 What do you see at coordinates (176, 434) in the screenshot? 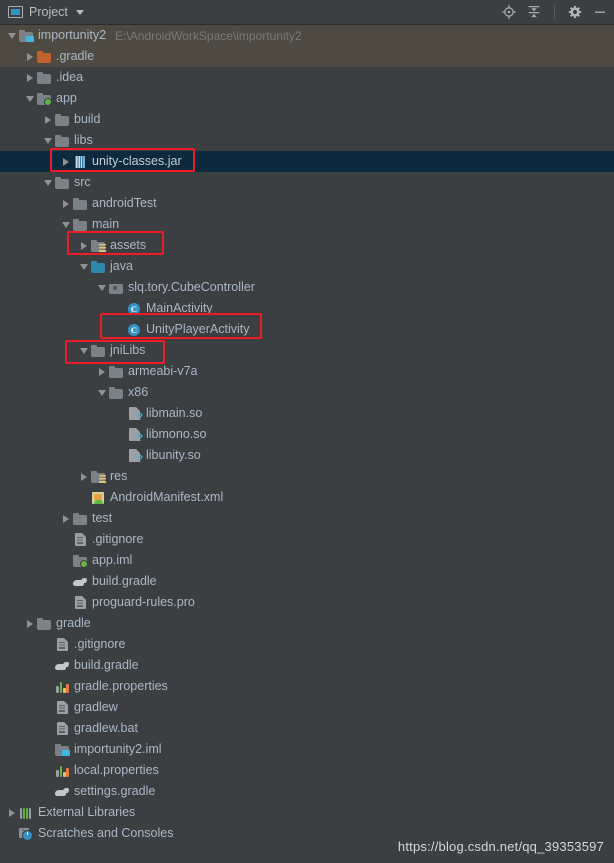
I see `tree-row-label: libmono.so` at bounding box center [176, 434].